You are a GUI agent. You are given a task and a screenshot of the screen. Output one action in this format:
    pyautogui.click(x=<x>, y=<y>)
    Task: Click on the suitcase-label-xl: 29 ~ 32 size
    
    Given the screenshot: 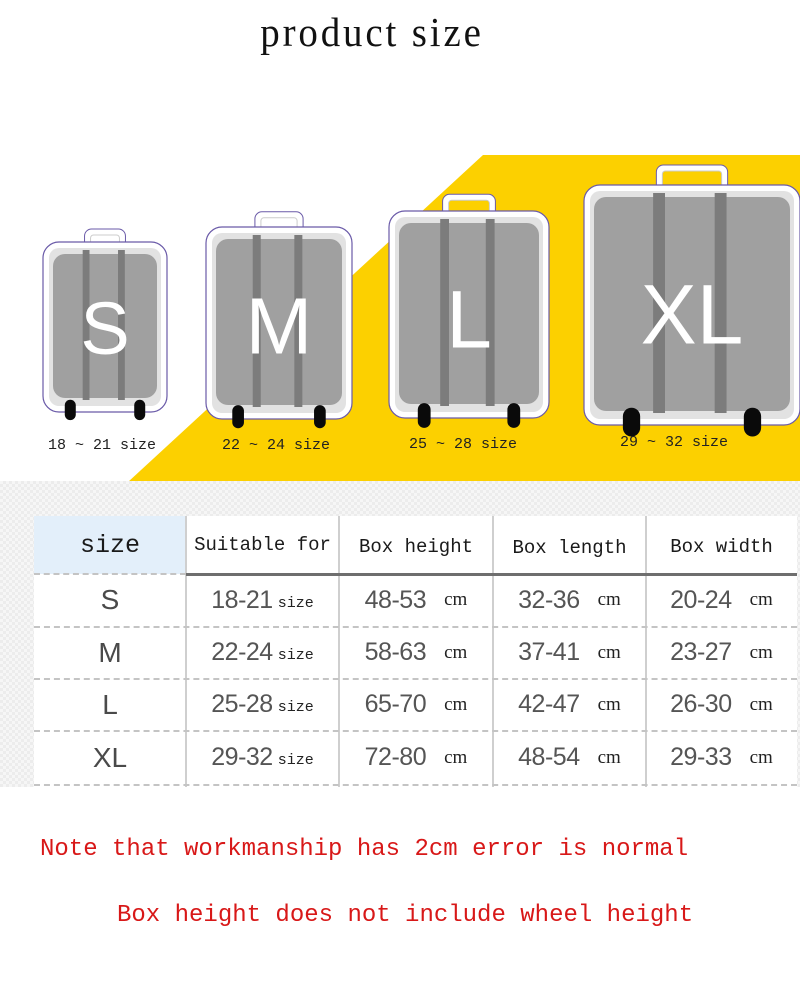 What is the action you would take?
    pyautogui.click(x=674, y=442)
    